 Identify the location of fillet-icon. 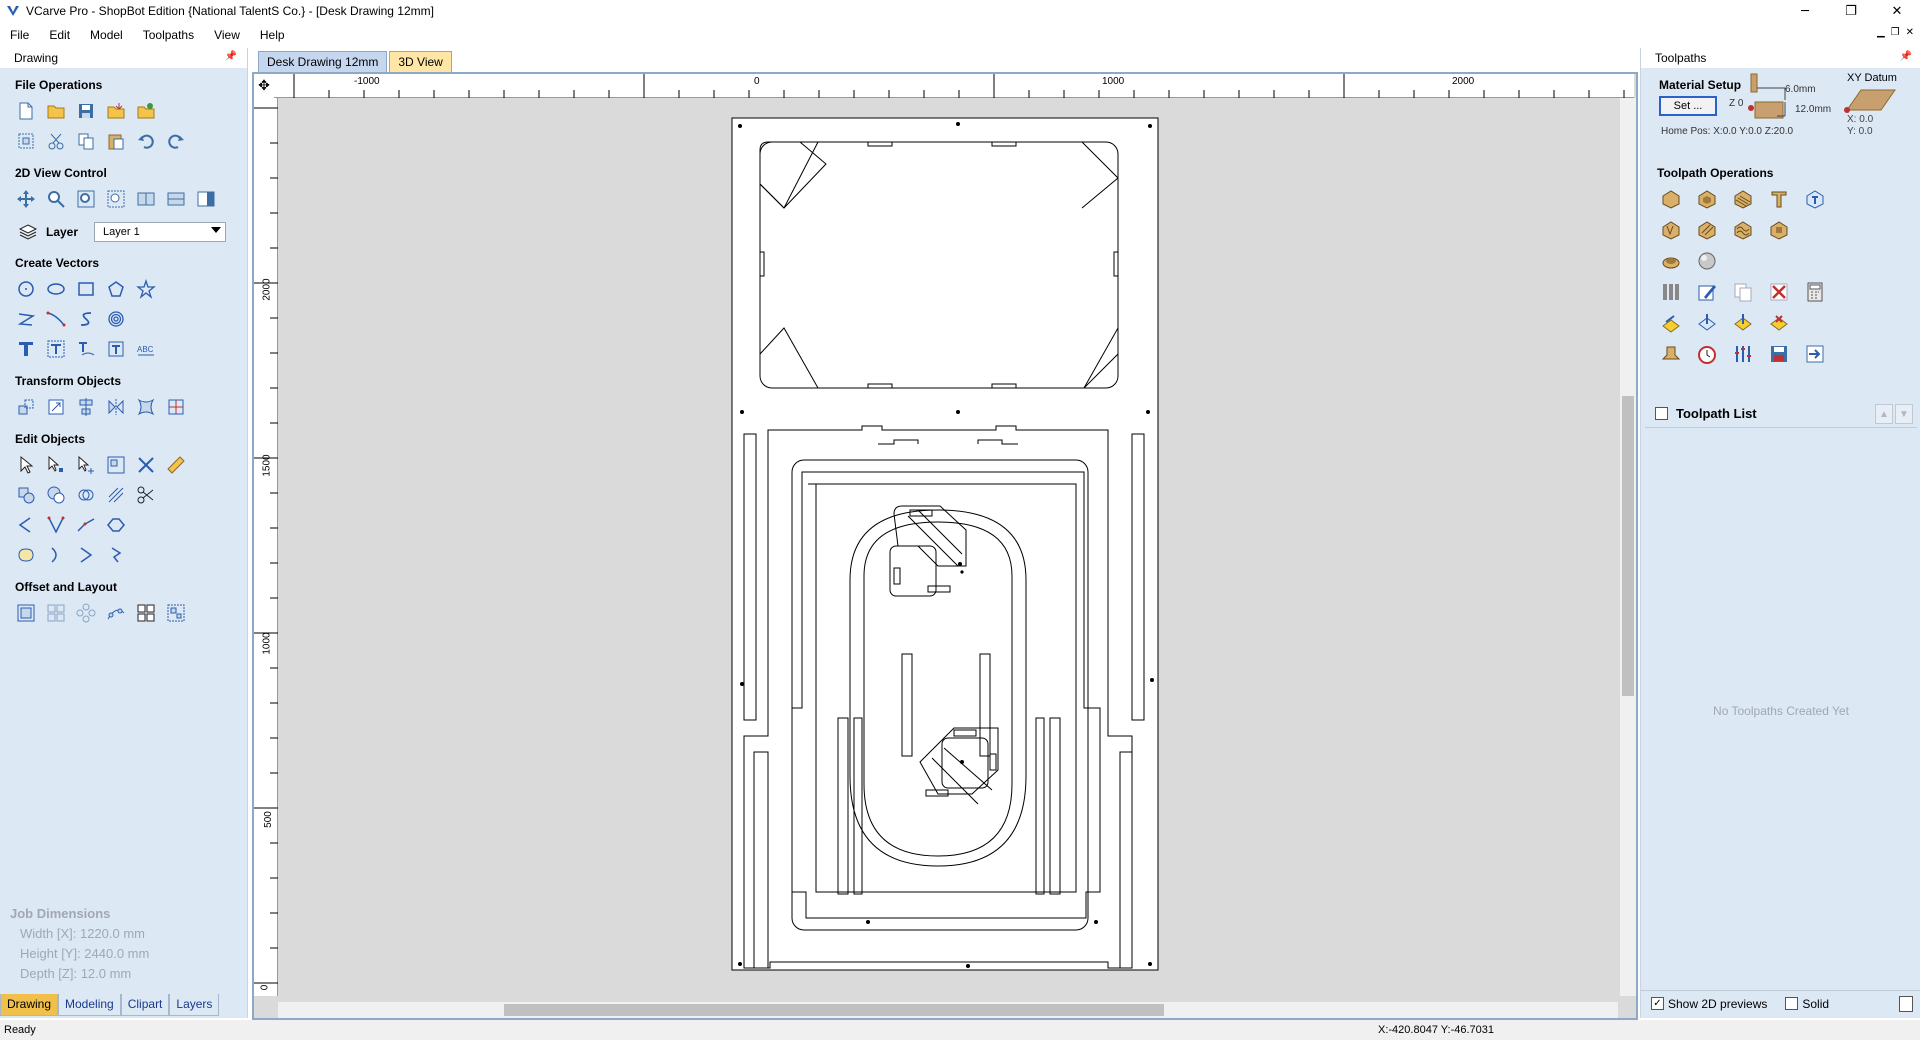
(56, 525).